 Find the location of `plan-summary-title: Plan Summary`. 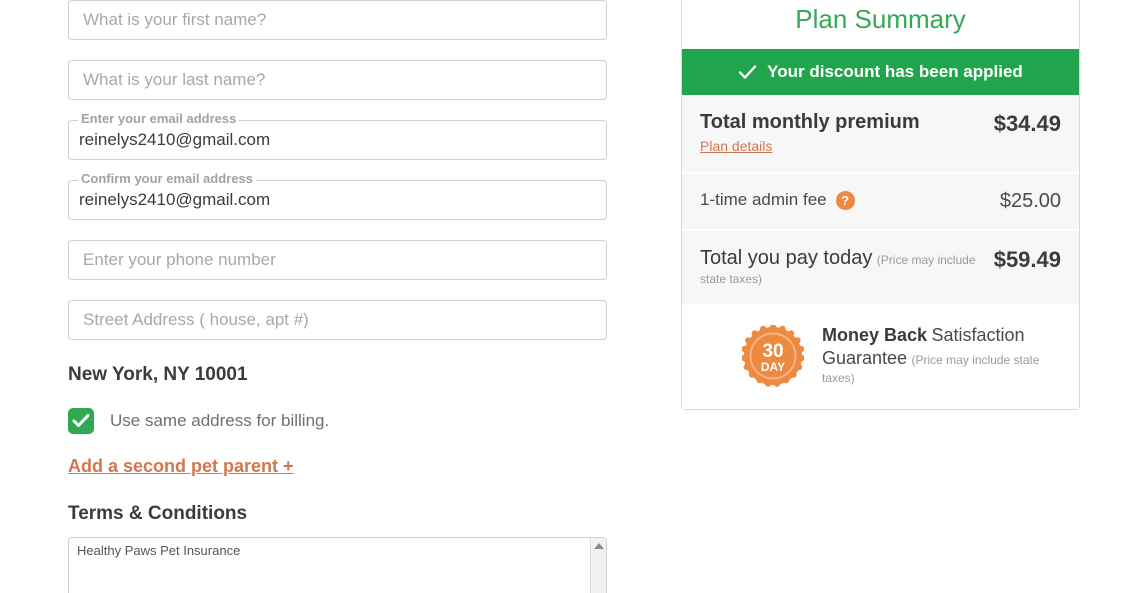

plan-summary-title: Plan Summary is located at coordinates (880, 24).